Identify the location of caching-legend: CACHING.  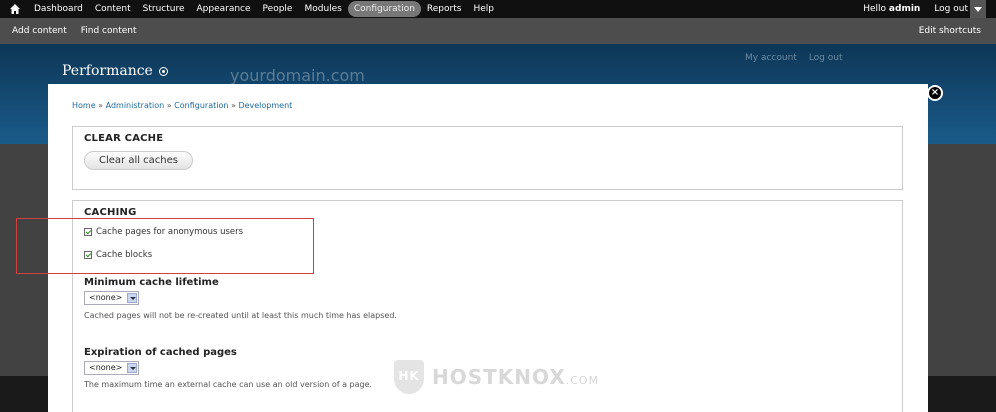
(110, 212).